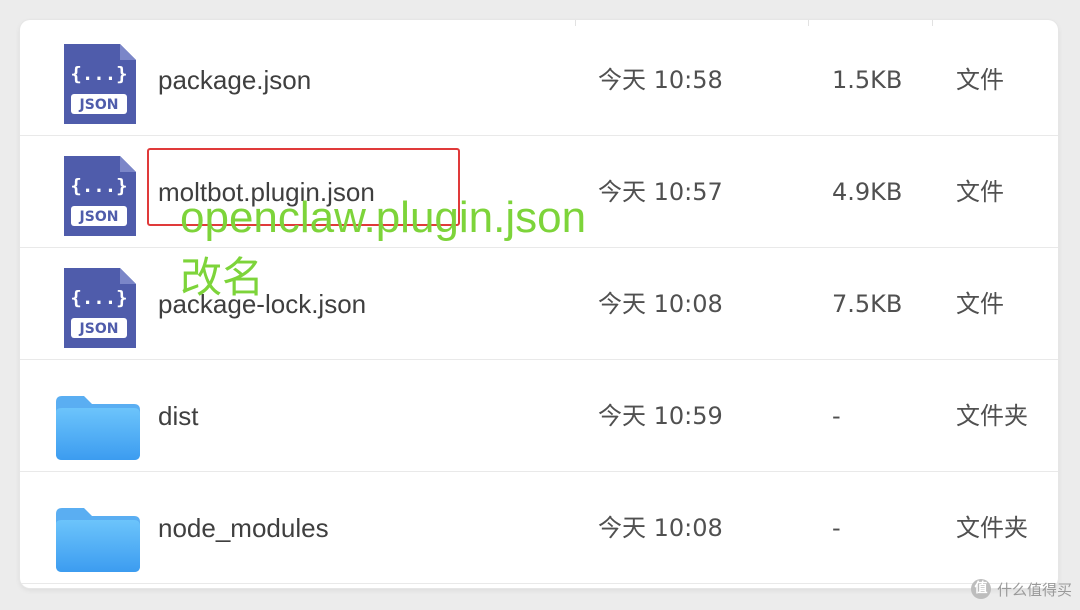 Image resolution: width=1080 pixels, height=610 pixels. I want to click on watermark: 值 什么值得买, so click(1021, 589).